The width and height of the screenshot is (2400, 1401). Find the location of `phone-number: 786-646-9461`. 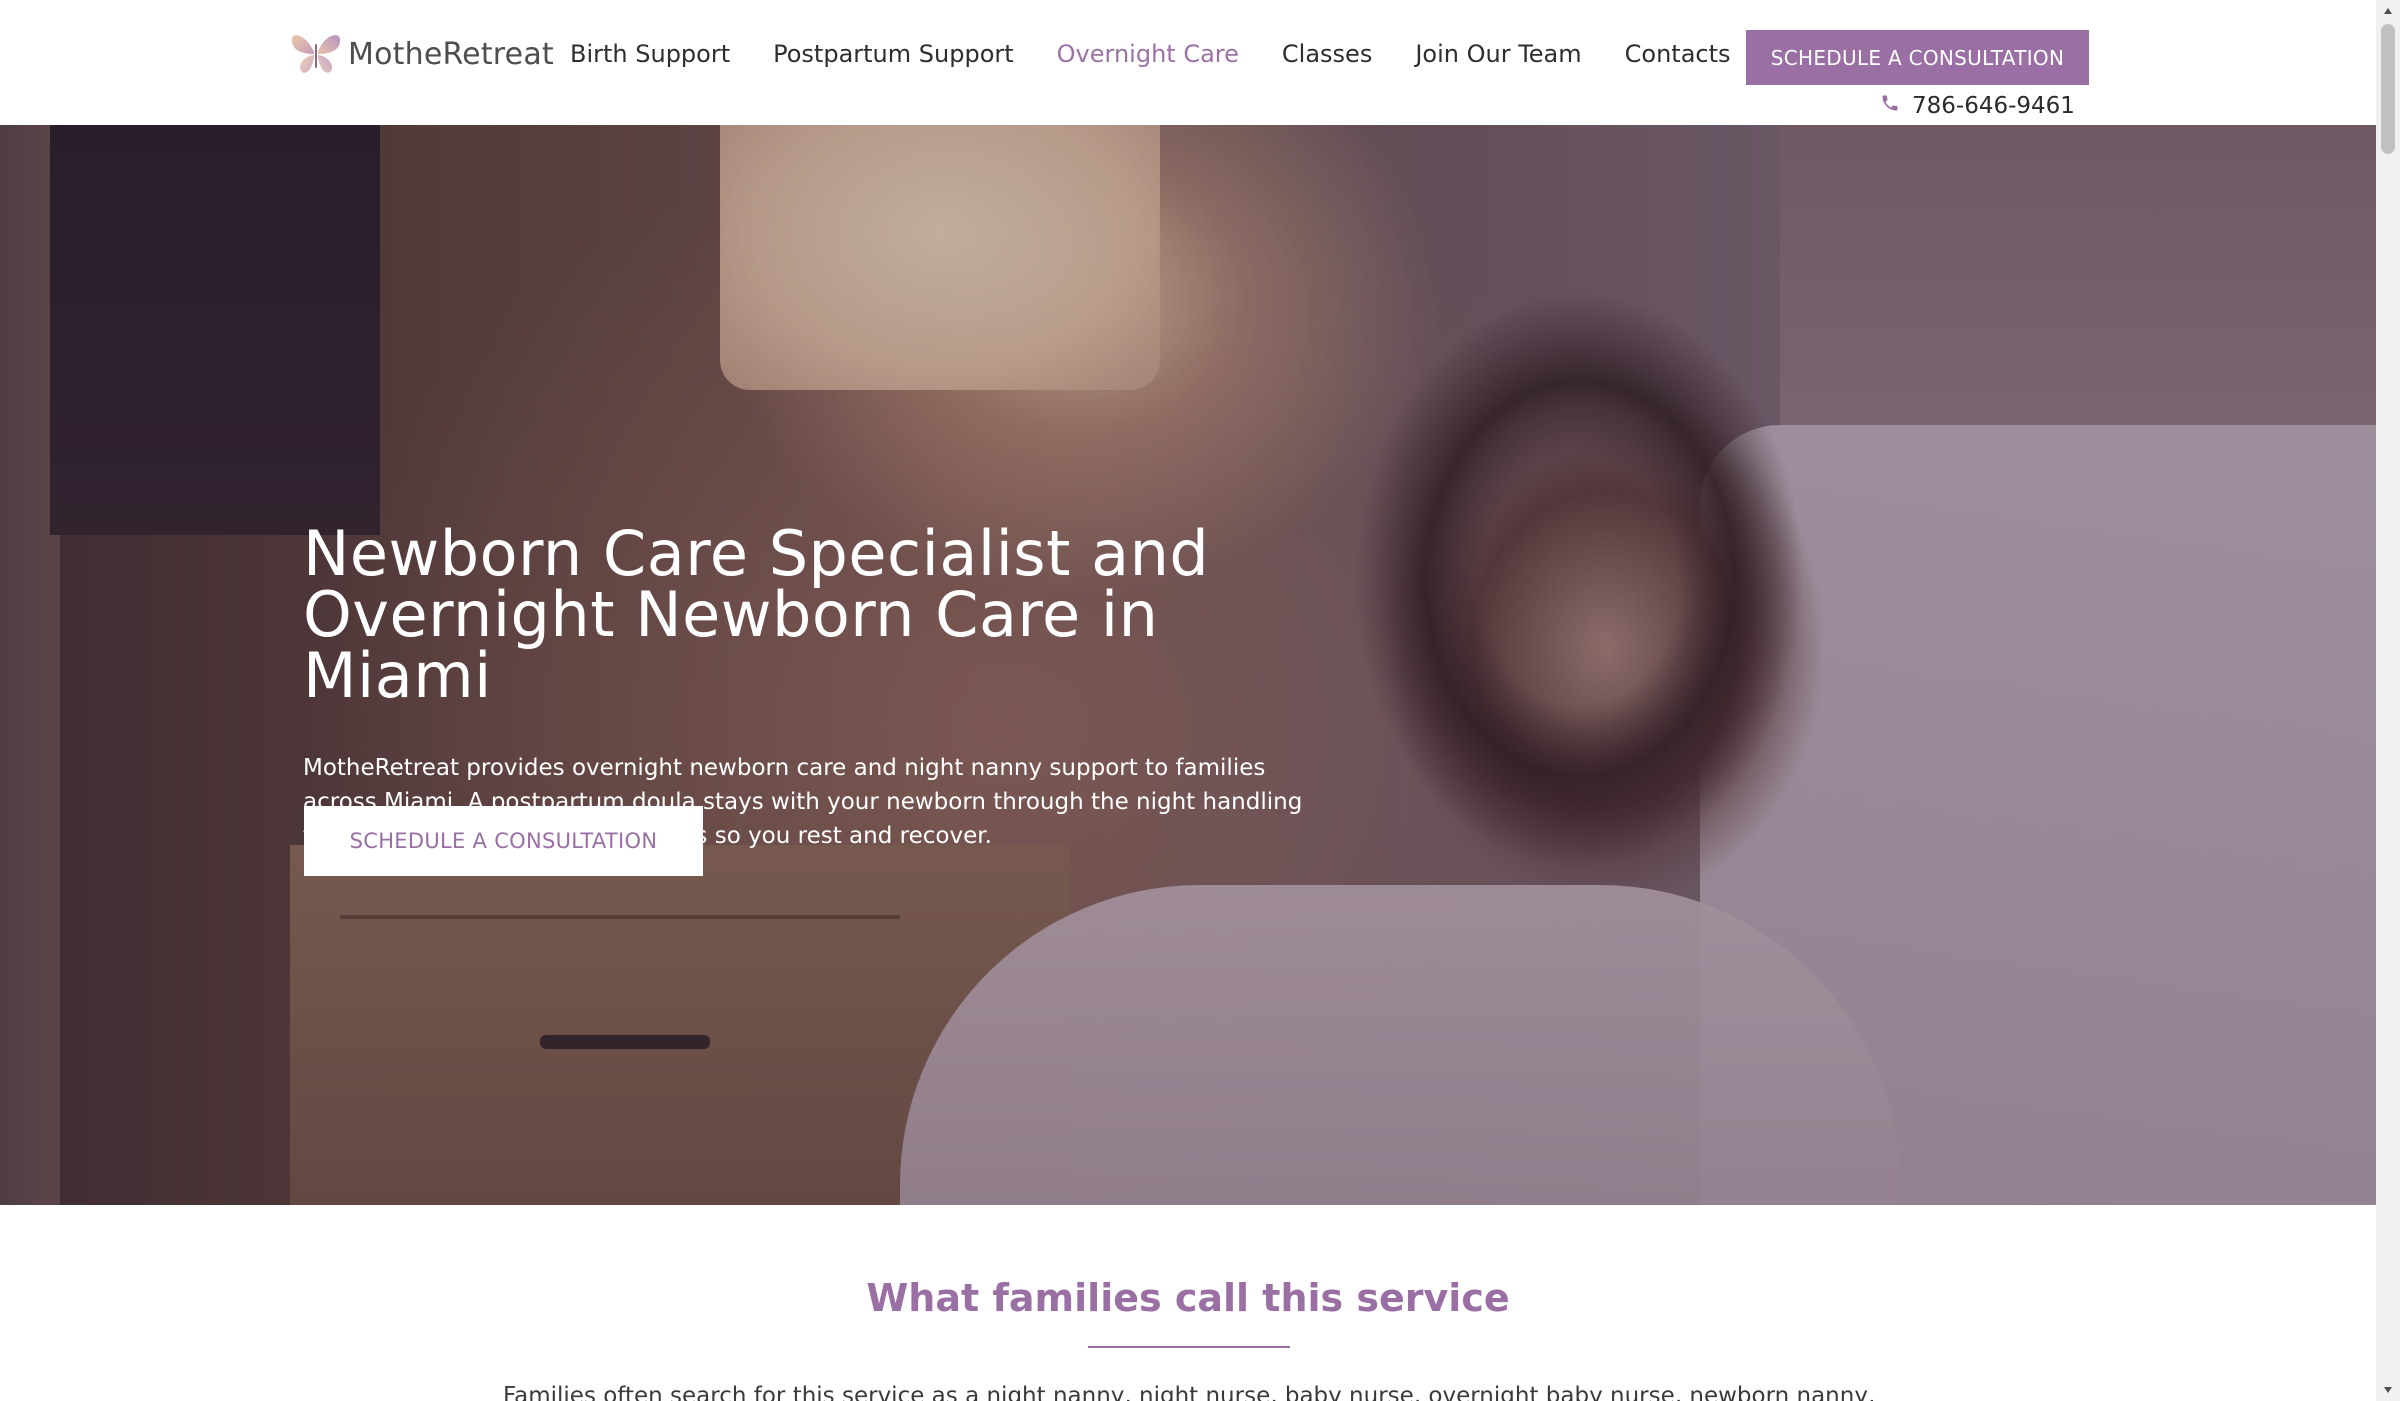

phone-number: 786-646-9461 is located at coordinates (1993, 106).